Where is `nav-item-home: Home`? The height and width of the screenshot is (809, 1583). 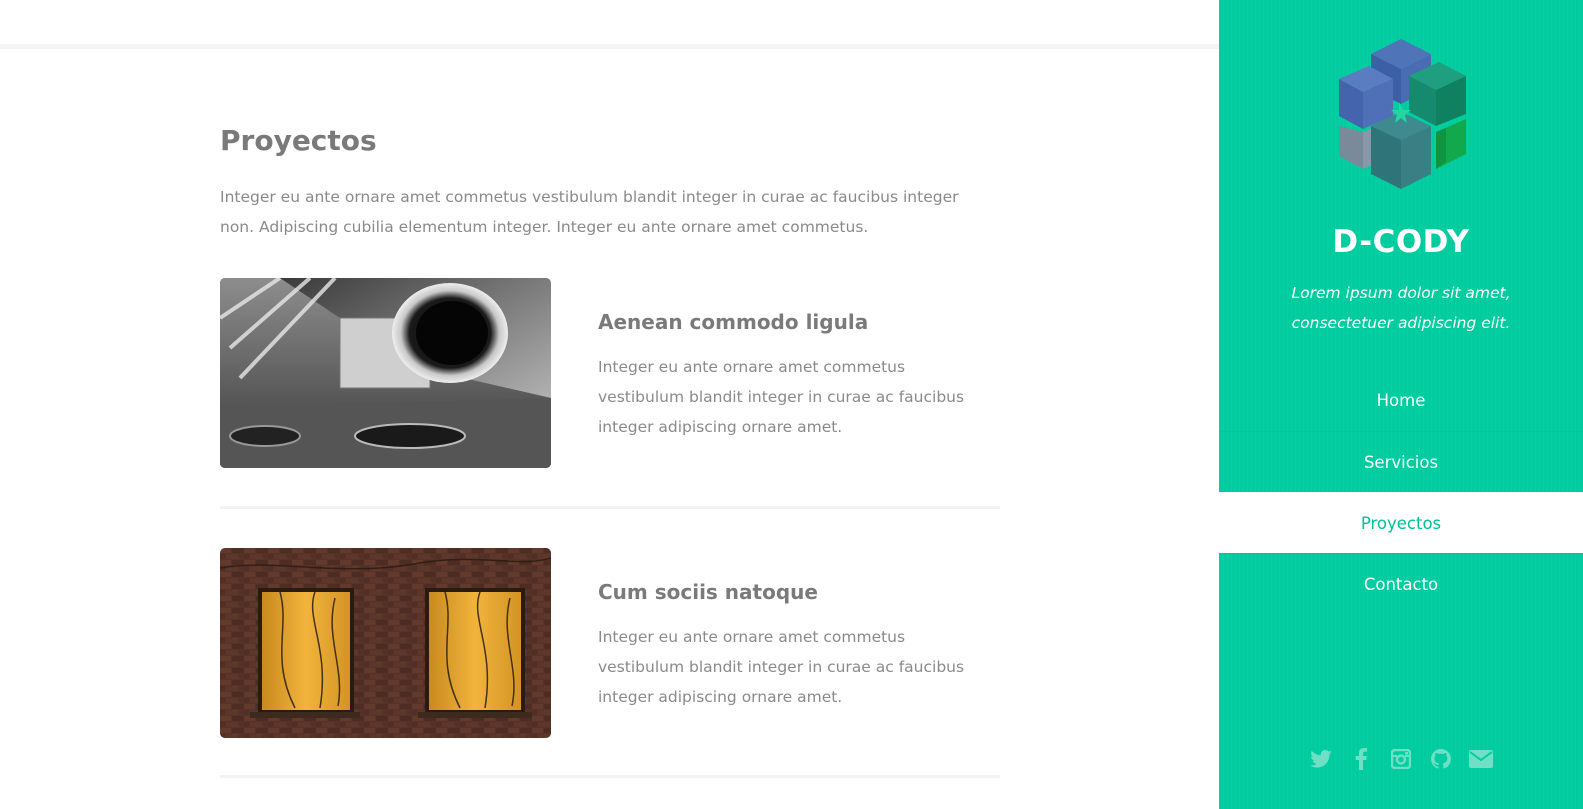
nav-item-home: Home is located at coordinates (1401, 400).